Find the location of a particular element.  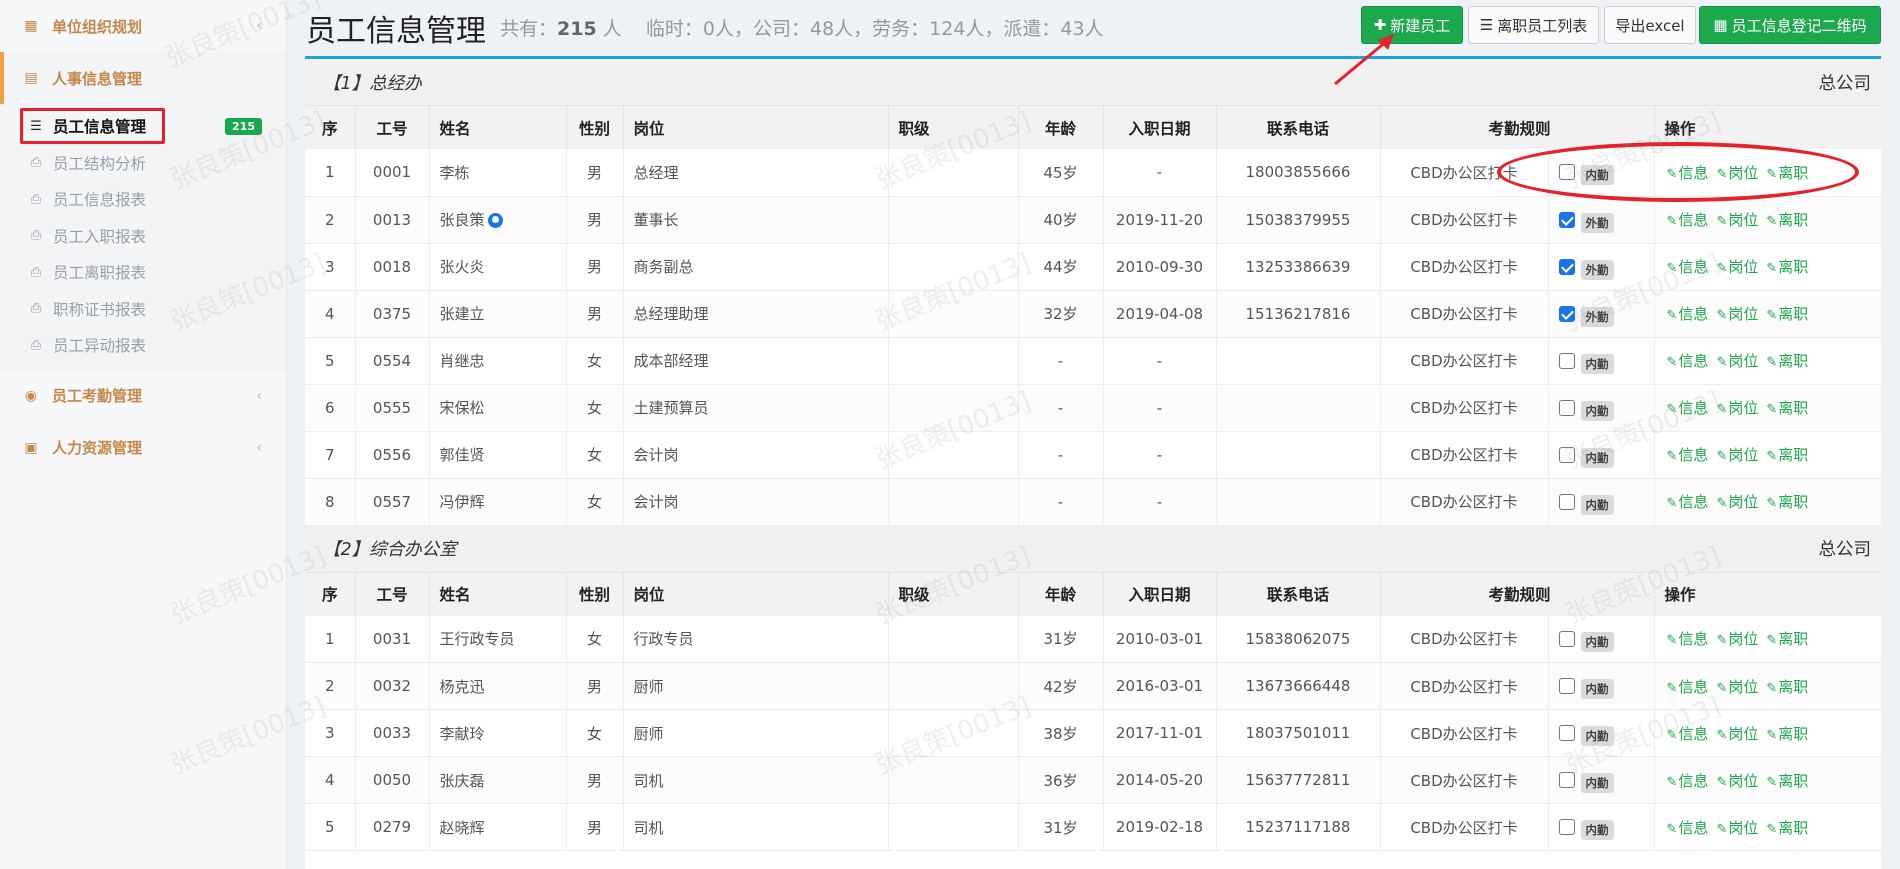

cell-age: 40岁 is located at coordinates (1061, 220).